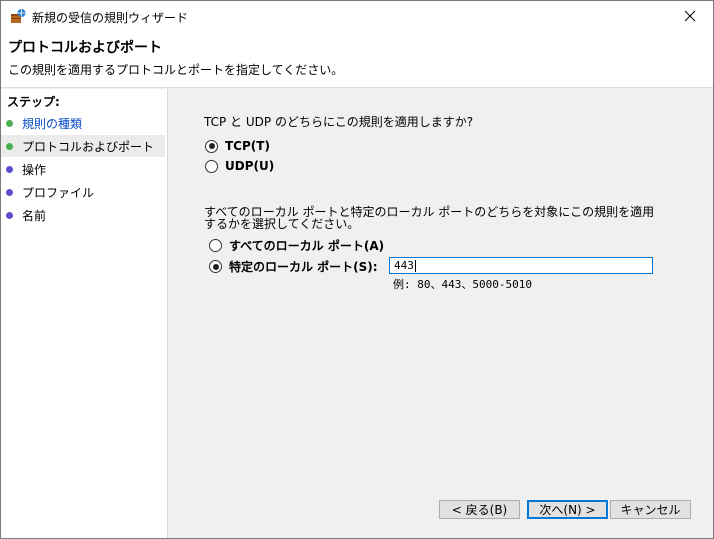 The height and width of the screenshot is (539, 714). What do you see at coordinates (33, 102) in the screenshot?
I see `steps-heading: ステップ:` at bounding box center [33, 102].